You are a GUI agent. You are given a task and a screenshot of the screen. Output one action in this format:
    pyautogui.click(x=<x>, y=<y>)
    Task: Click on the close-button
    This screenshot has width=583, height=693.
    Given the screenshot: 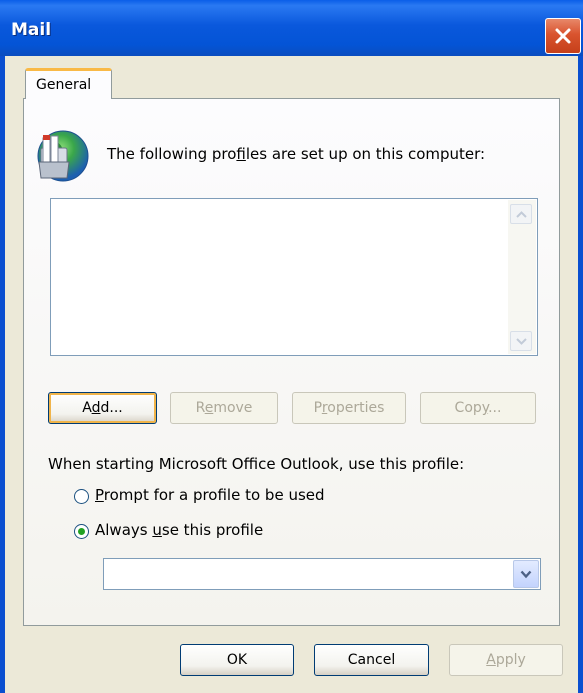 What is the action you would take?
    pyautogui.click(x=563, y=36)
    